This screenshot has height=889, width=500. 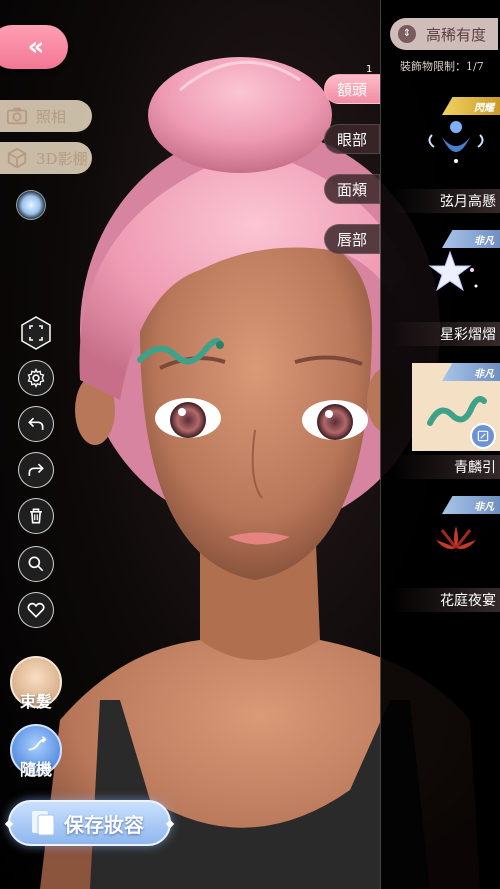 I want to click on favorite-button, so click(x=36, y=610).